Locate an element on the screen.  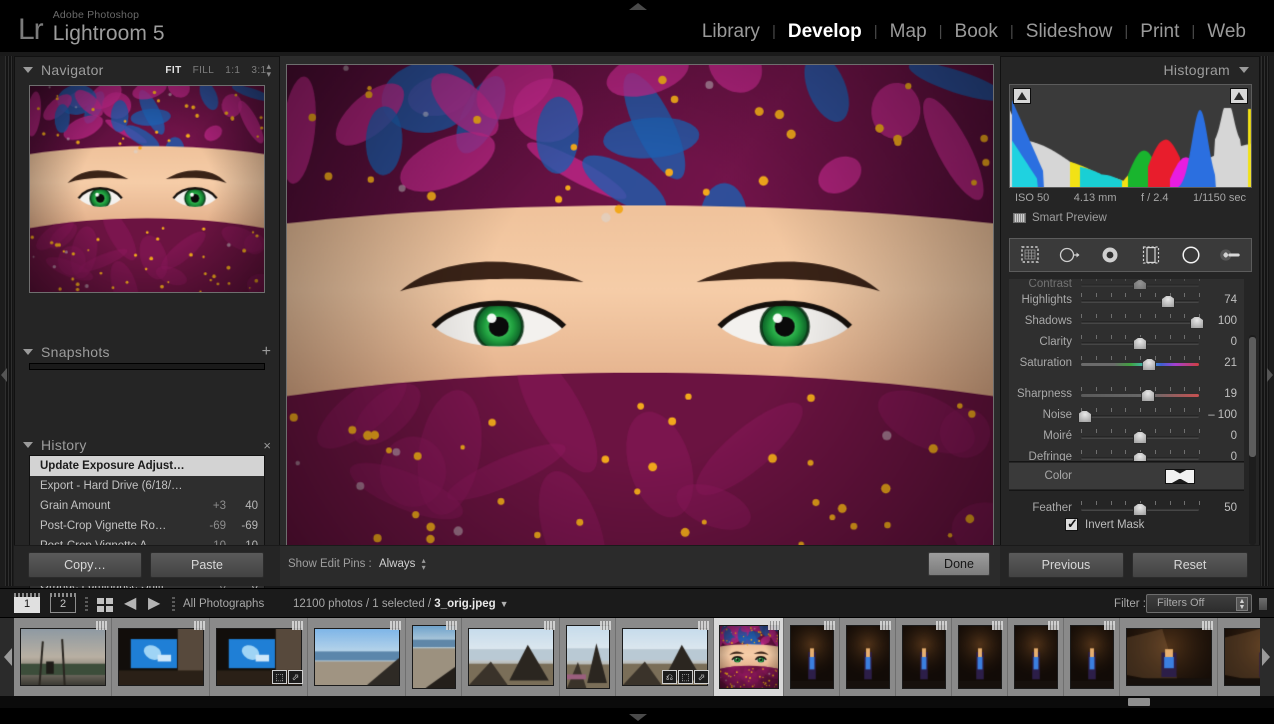
slider-contrast: Contrast is located at coordinates (1126, 284).